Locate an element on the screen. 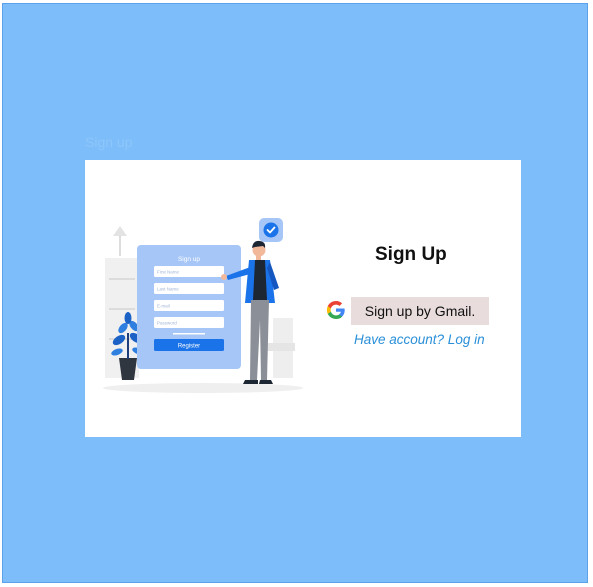 This screenshot has height=587, width=593. illustration-field-first-name: First Name is located at coordinates (168, 272).